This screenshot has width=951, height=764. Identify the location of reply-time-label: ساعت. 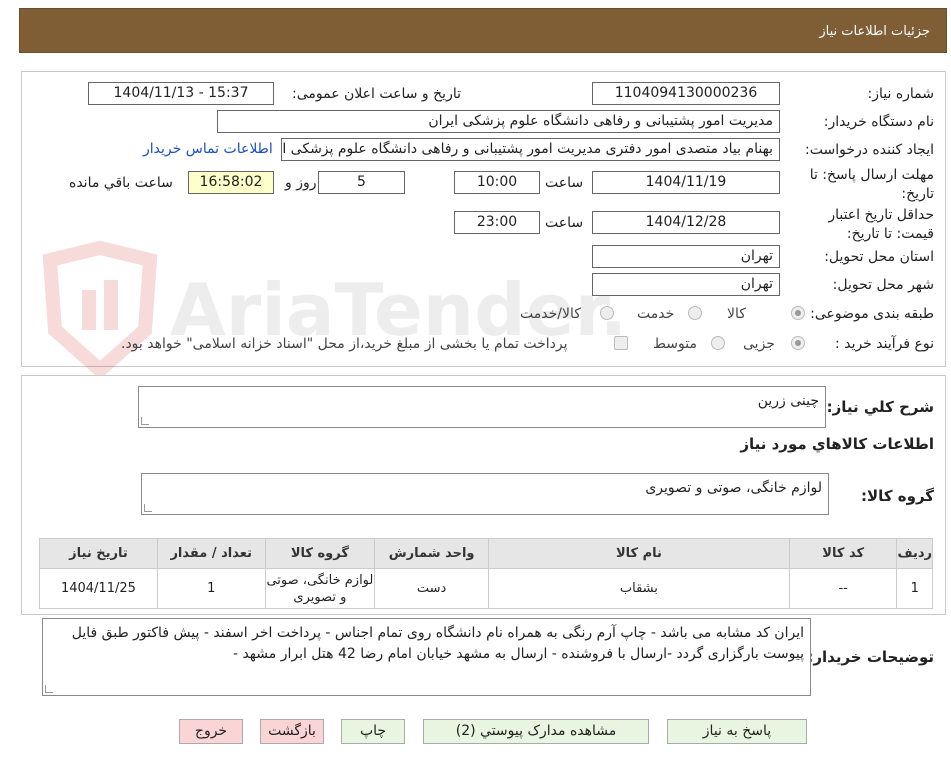
(564, 183).